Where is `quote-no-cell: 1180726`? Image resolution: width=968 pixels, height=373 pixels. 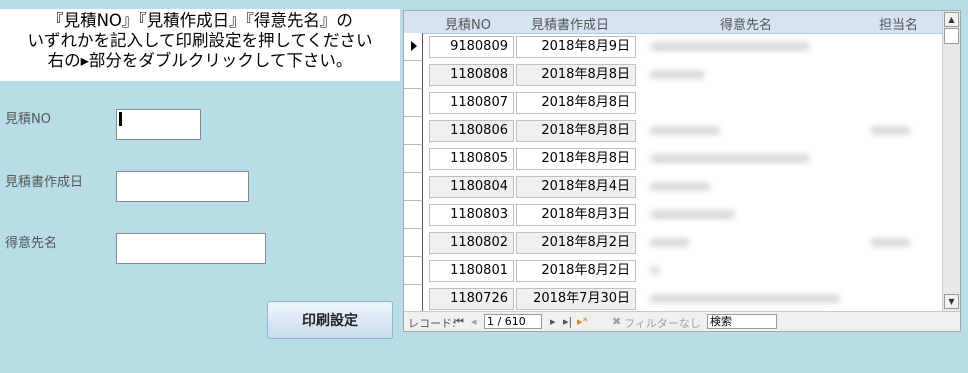
quote-no-cell: 1180726 is located at coordinates (471, 299).